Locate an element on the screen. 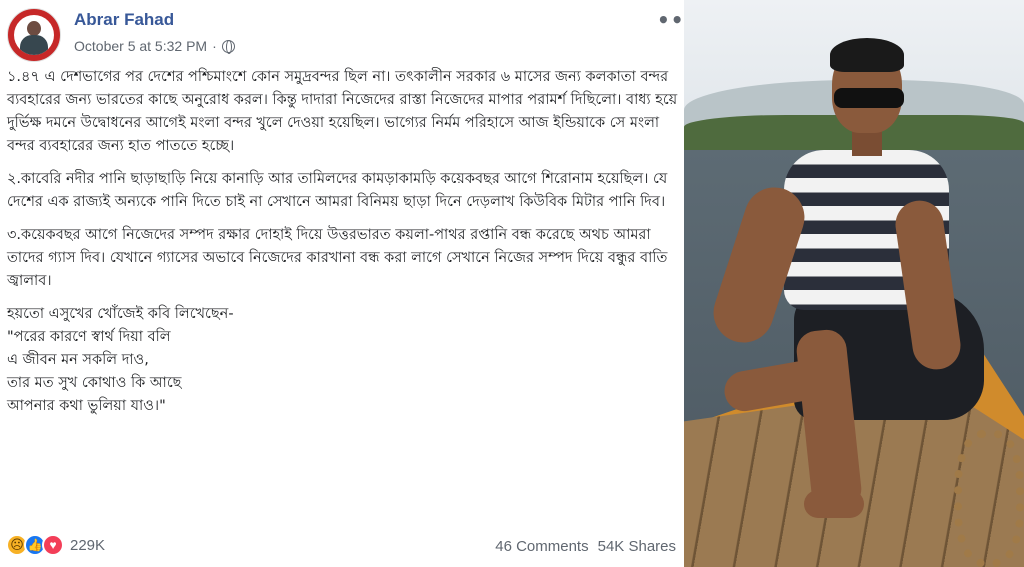 This screenshot has width=1024, height=567. quote-line: আপনার কথা ভুলিয়া যাও।" is located at coordinates (86, 406).